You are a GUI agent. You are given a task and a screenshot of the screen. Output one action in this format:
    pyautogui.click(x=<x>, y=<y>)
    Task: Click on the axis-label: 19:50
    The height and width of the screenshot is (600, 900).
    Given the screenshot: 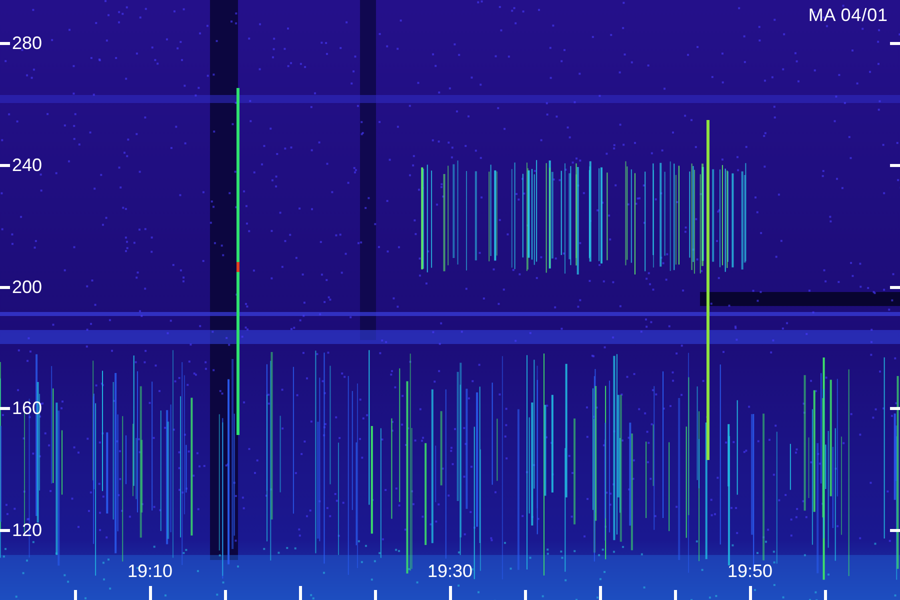 What is the action you would take?
    pyautogui.click(x=750, y=571)
    